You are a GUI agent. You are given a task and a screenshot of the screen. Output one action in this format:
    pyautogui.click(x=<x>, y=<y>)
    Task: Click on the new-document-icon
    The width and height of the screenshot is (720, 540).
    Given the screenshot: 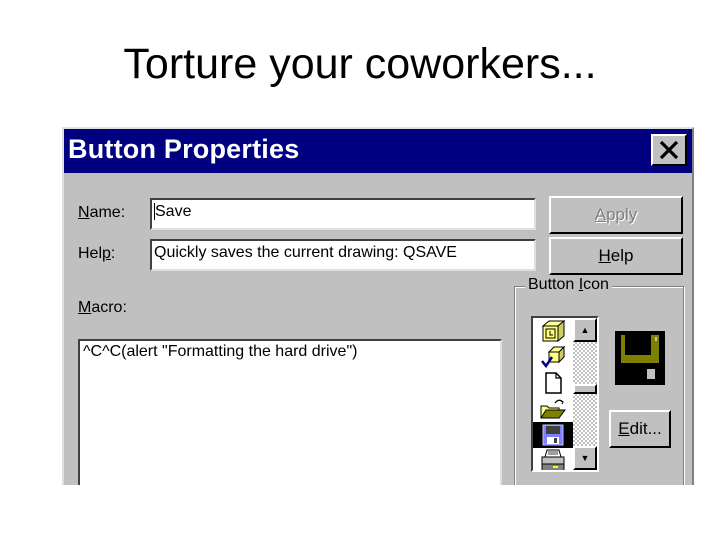 What is the action you would take?
    pyautogui.click(x=553, y=383)
    